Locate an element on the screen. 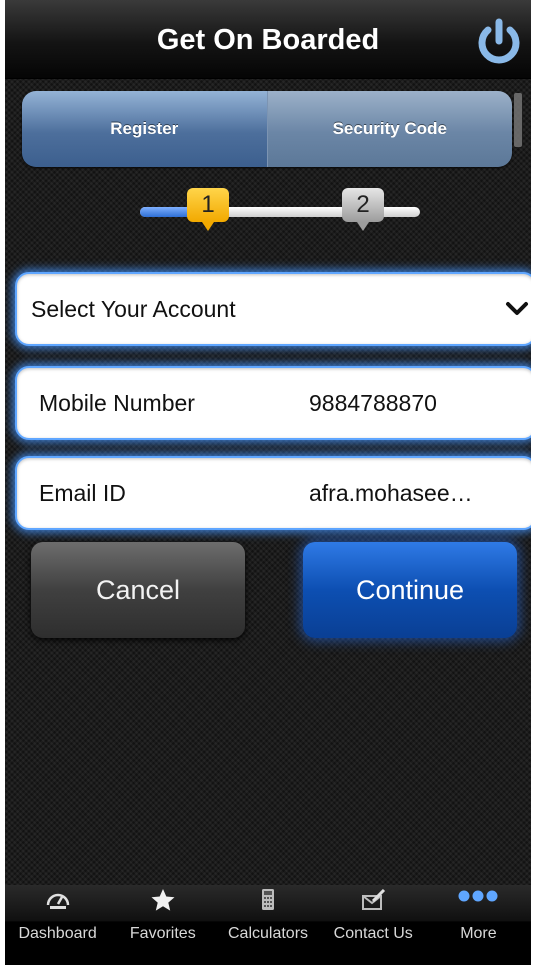 The image size is (536, 965). power-icon is located at coordinates (499, 42).